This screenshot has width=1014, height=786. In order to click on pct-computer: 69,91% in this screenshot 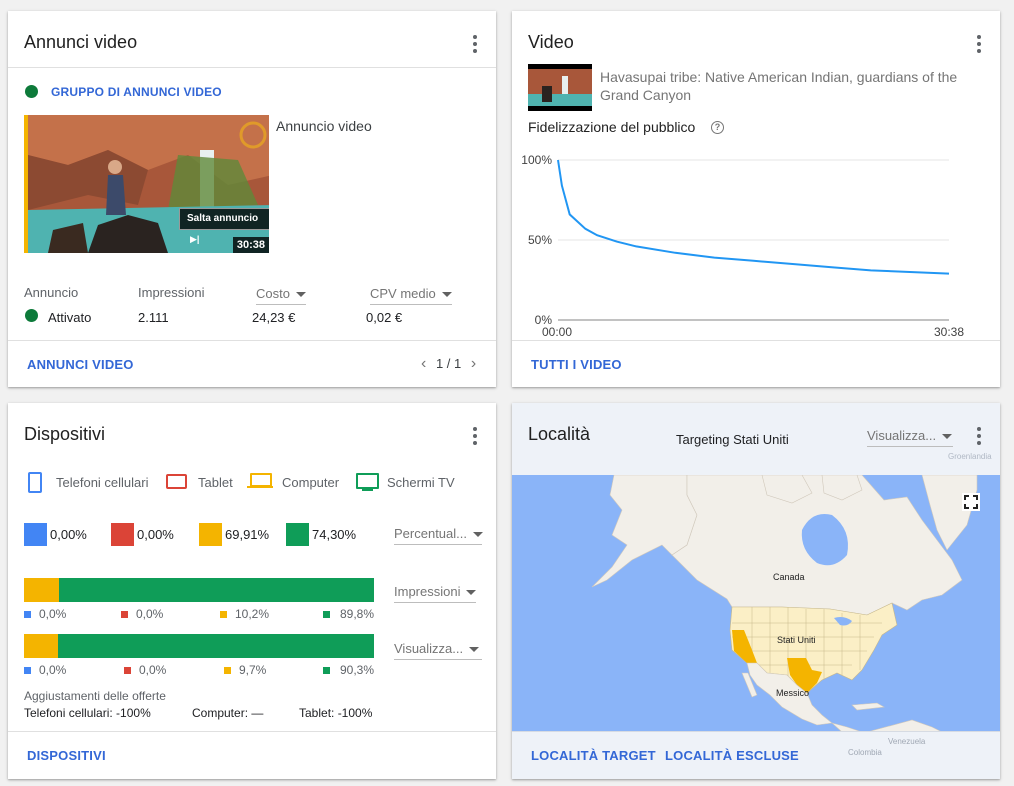, I will do `click(247, 534)`.